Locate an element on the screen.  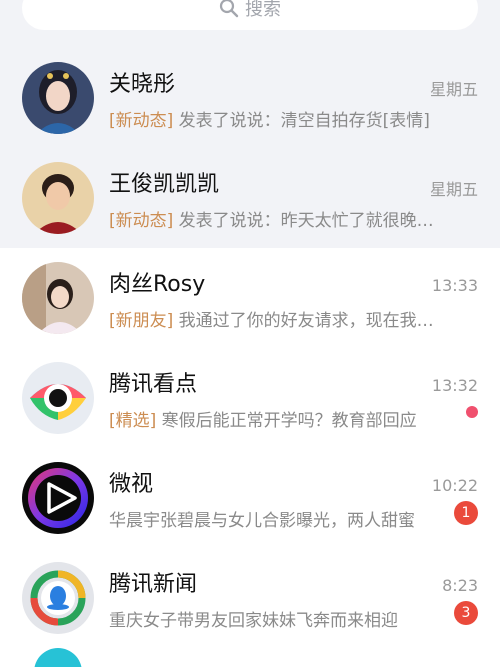
contact-name: 腾讯看点 is located at coordinates (153, 384).